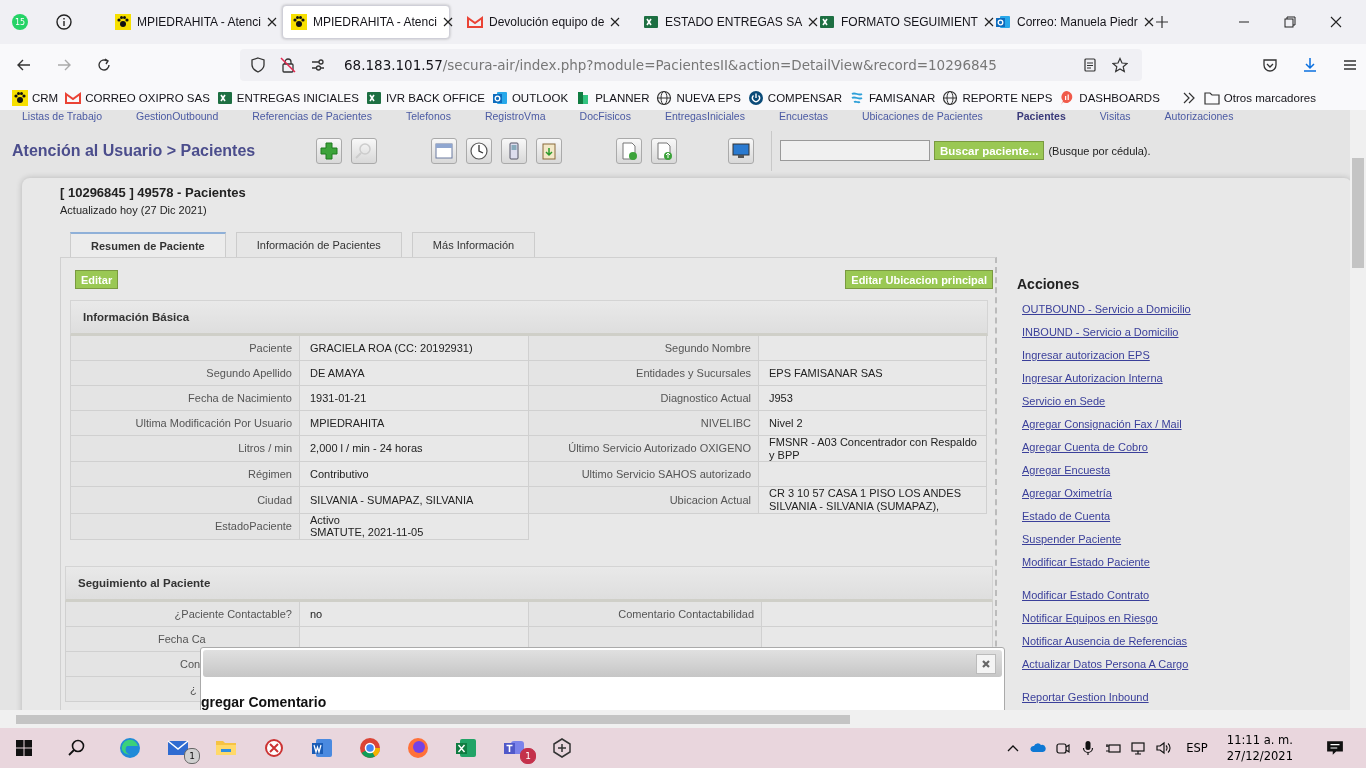  I want to click on nav-link: Pacientes, so click(1030, 116).